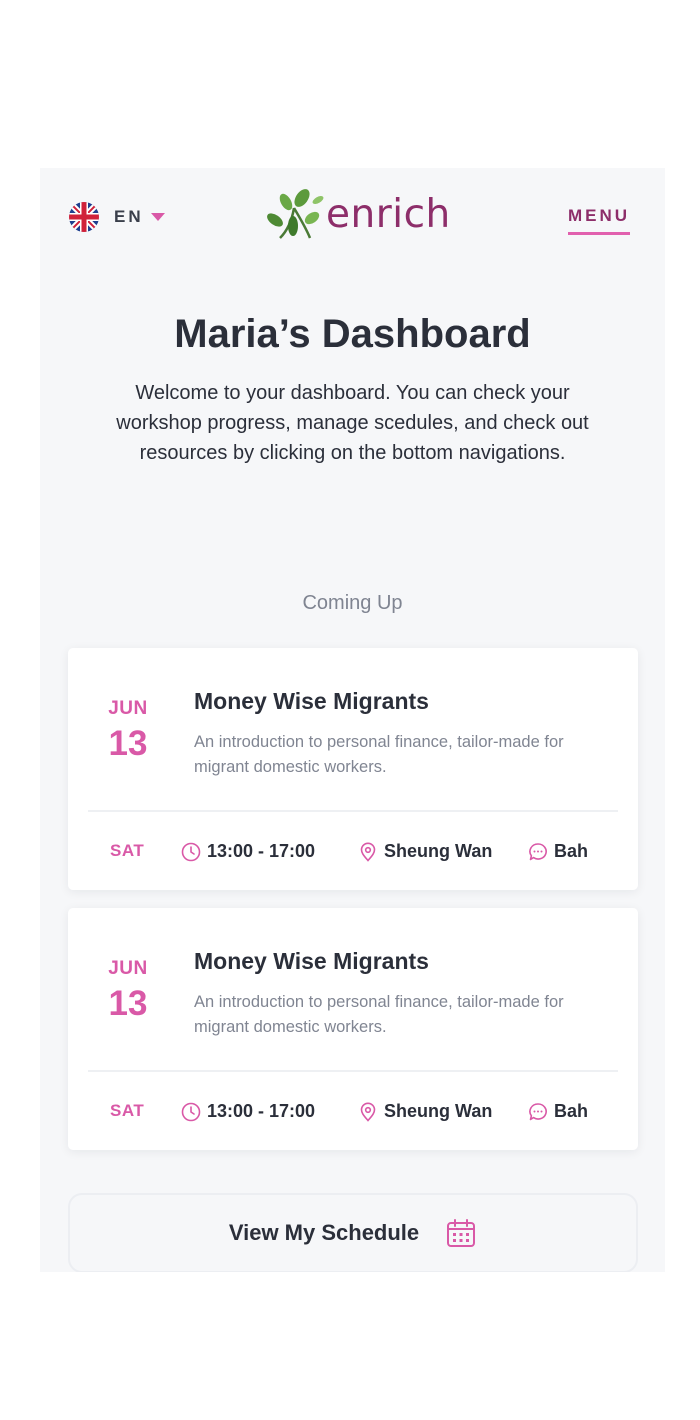 Image resolution: width=700 pixels, height=1420 pixels. Describe the element at coordinates (324, 1232) in the screenshot. I see `view-schedule-label: View My Schedule` at that location.